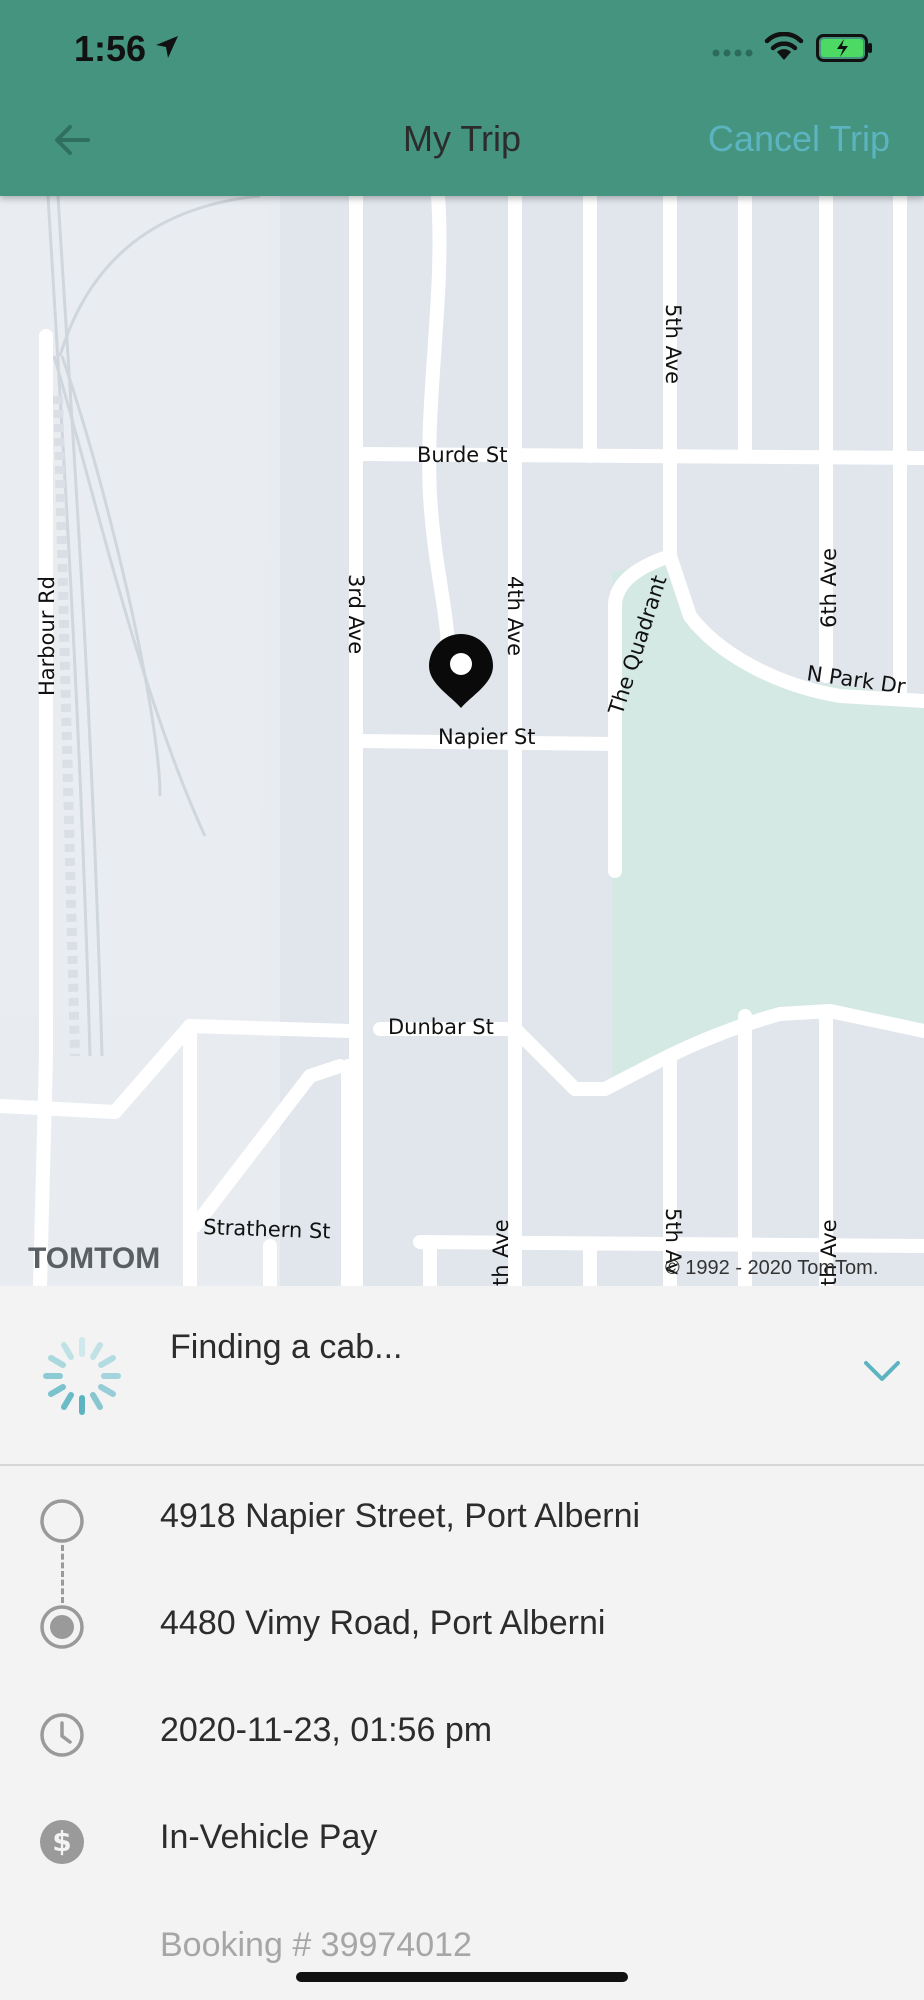 Image resolution: width=924 pixels, height=2000 pixels. I want to click on battery-icon, so click(844, 48).